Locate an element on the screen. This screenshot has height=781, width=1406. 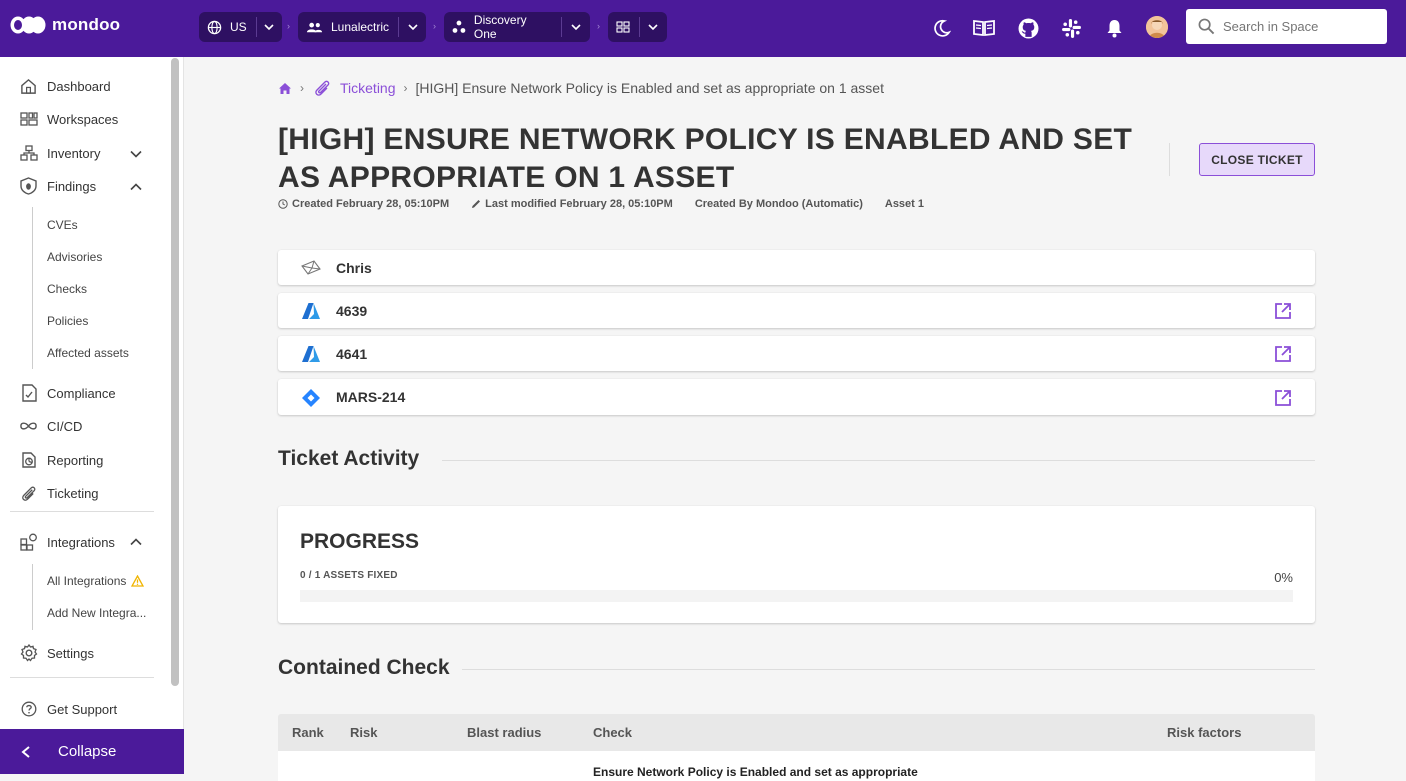
email-icon is located at coordinates (311, 267).